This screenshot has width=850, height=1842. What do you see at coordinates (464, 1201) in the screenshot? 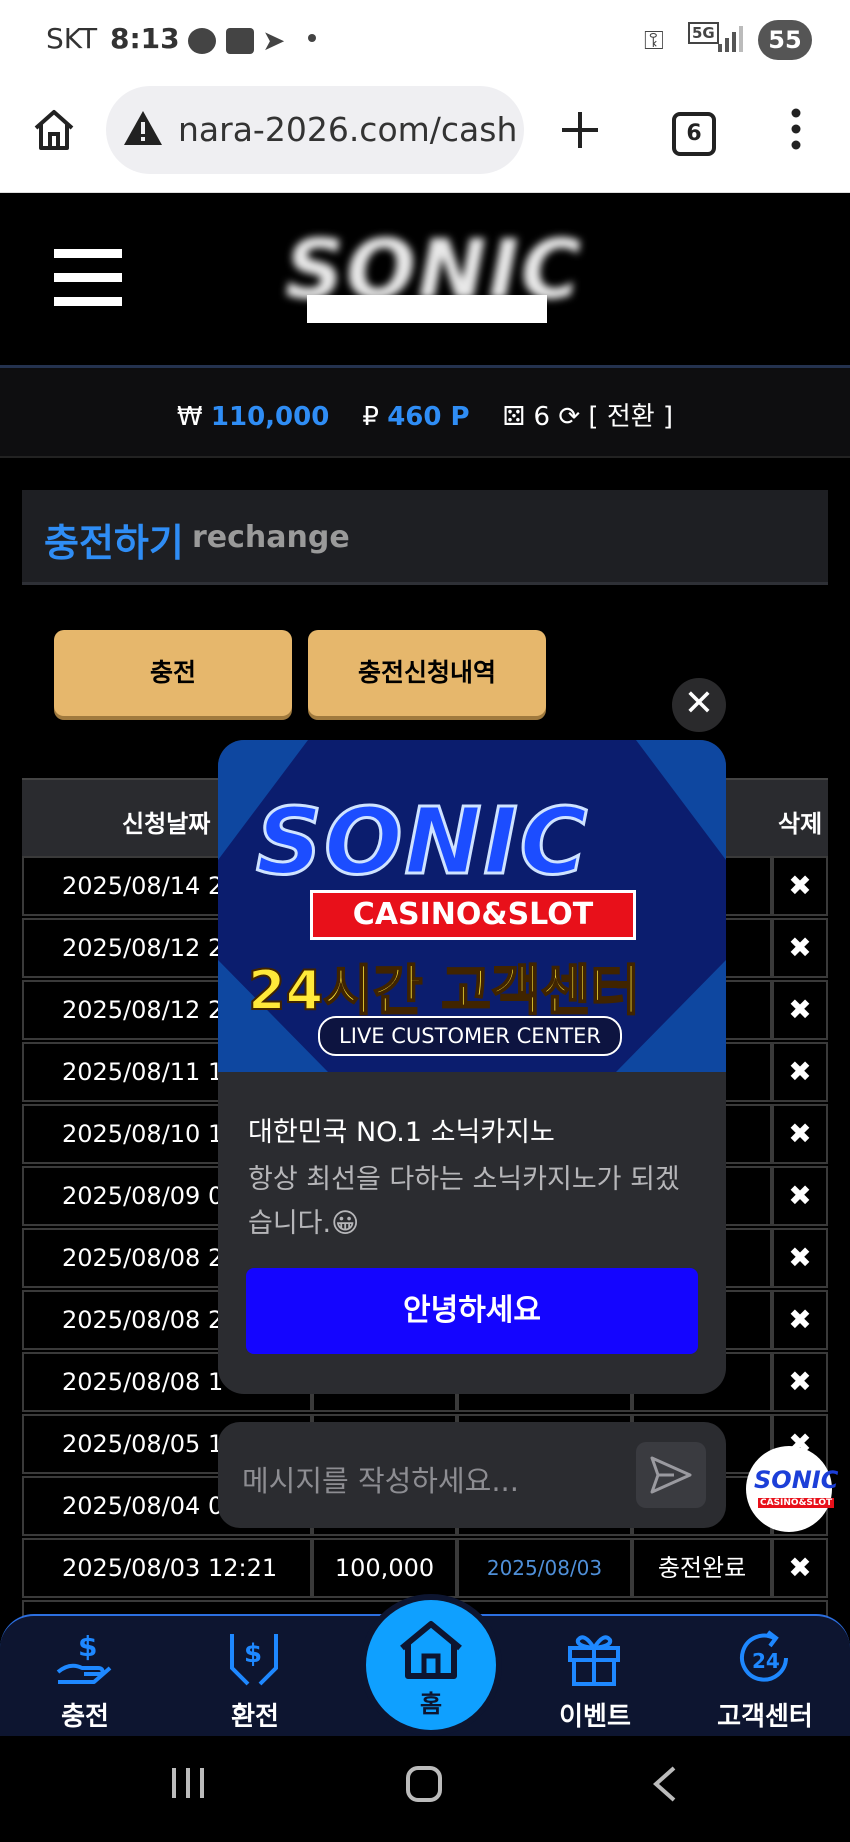
I see `popup-message: 항상 최선을 다하는 소닉카지노가 되겠습니다.😀` at bounding box center [464, 1201].